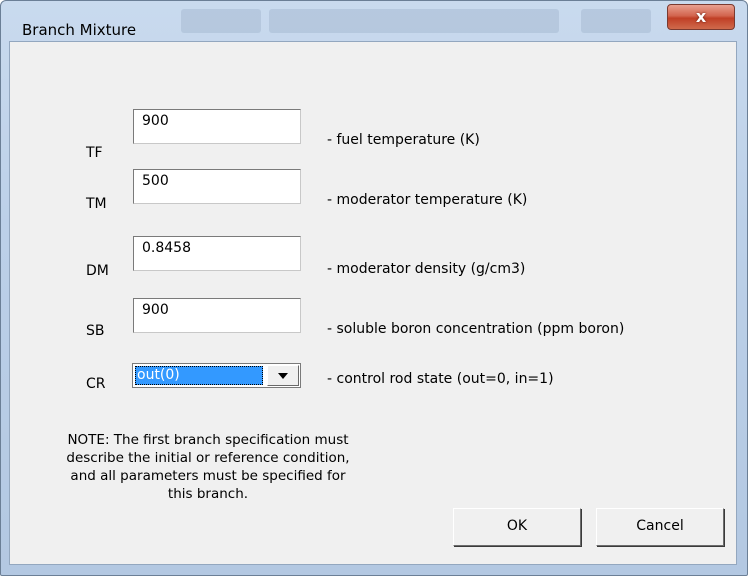  I want to click on tf-description: - fuel temperature (K), so click(403, 140).